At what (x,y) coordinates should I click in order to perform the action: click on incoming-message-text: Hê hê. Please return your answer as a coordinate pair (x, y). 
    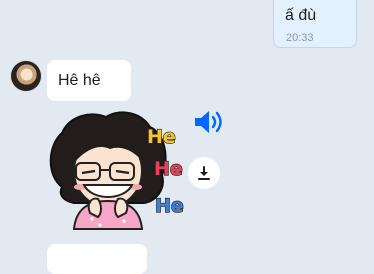
    Looking at the image, I should click on (79, 80).